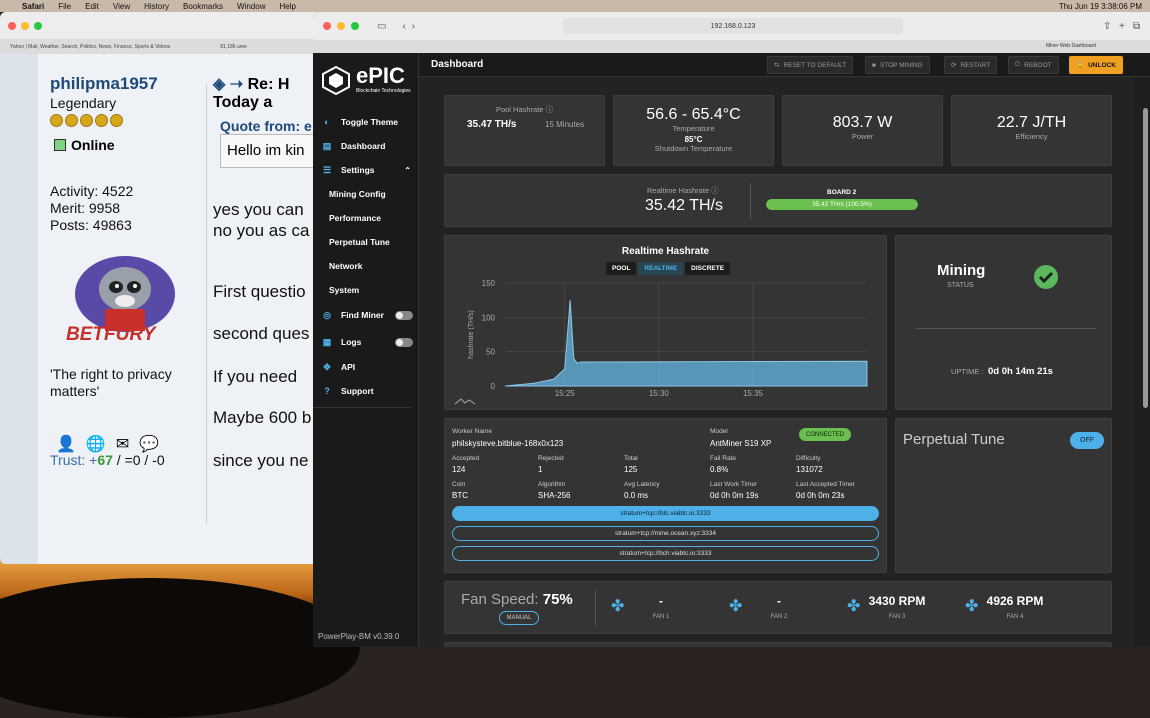  What do you see at coordinates (251, 84) in the screenshot?
I see `post-title: ◈ ➝ Re: H` at bounding box center [251, 84].